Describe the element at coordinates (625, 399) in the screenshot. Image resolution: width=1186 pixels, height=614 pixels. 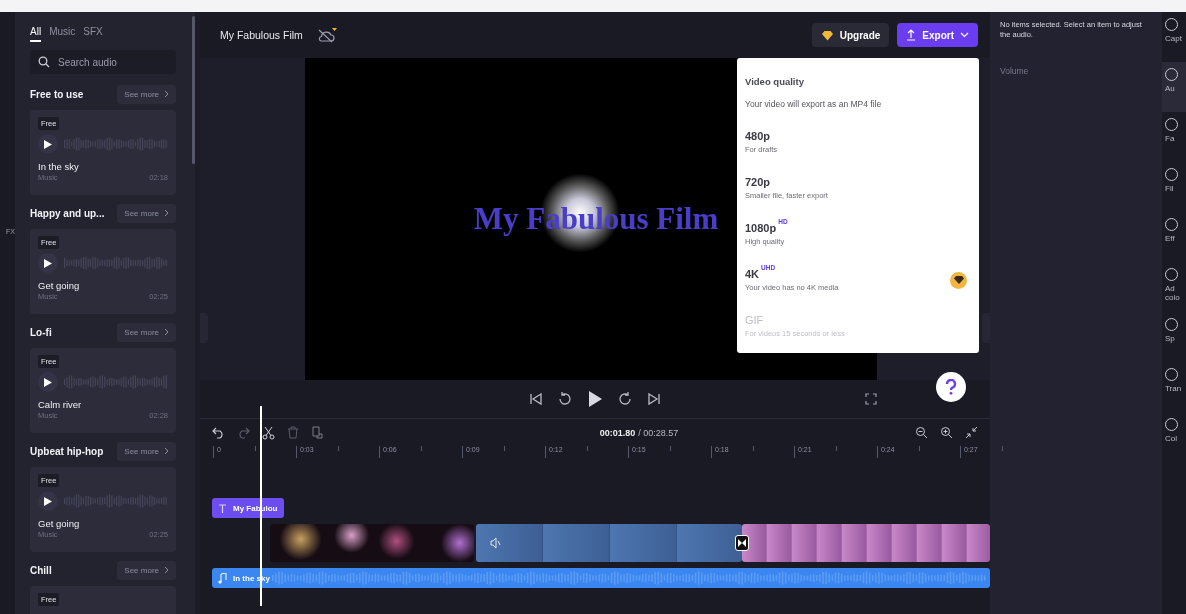
I see `forward-icon` at that location.